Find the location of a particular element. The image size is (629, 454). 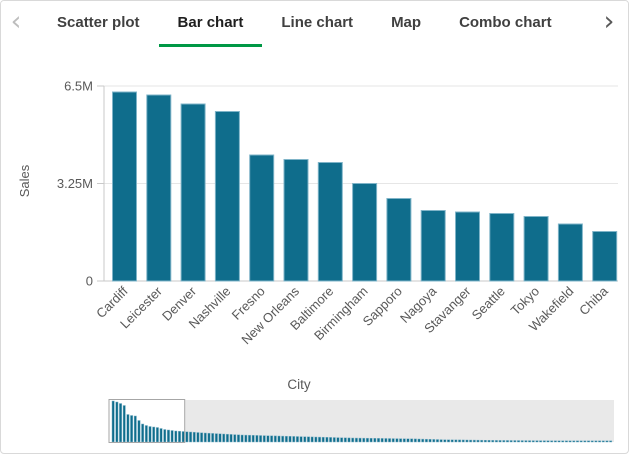

y-tick-label: 3.25M is located at coordinates (75, 183).